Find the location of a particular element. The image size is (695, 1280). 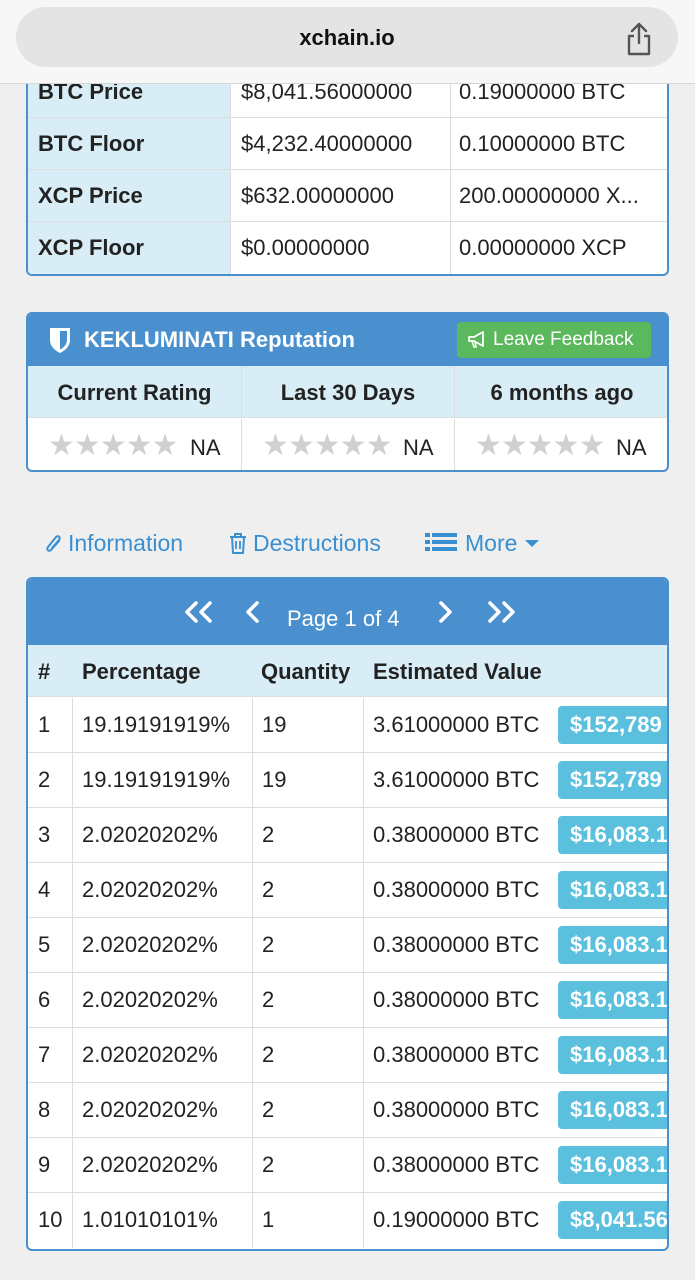

price-label: XCP Price is located at coordinates (129, 195).